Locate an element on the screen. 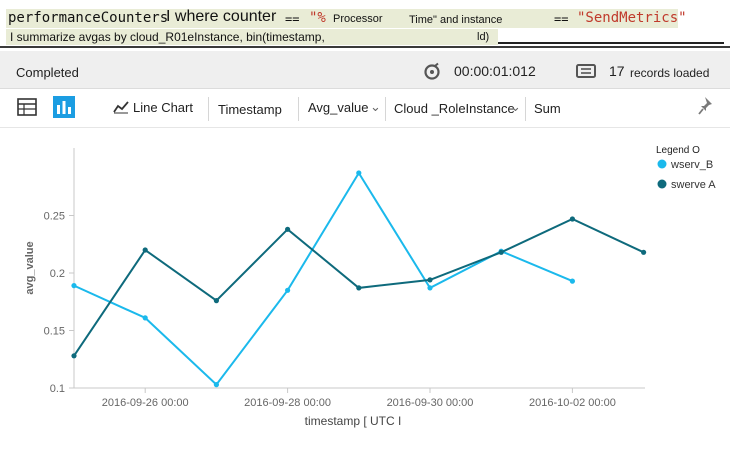 The height and width of the screenshot is (450, 730). legend-entry: swerve A is located at coordinates (693, 185).